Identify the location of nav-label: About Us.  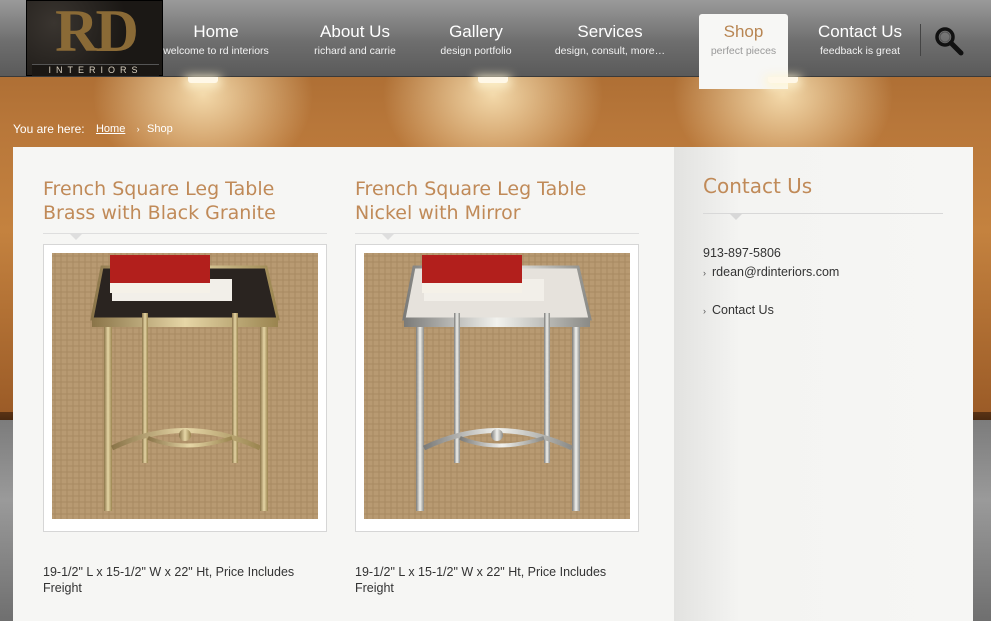
(355, 31).